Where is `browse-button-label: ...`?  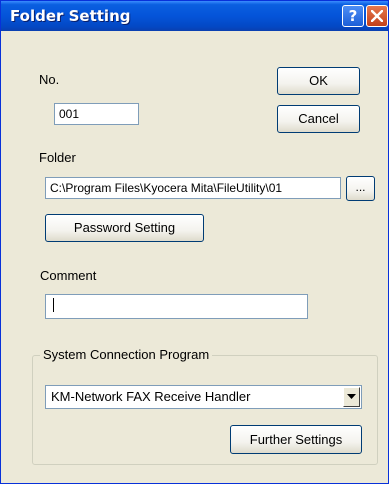 browse-button-label: ... is located at coordinates (360, 187).